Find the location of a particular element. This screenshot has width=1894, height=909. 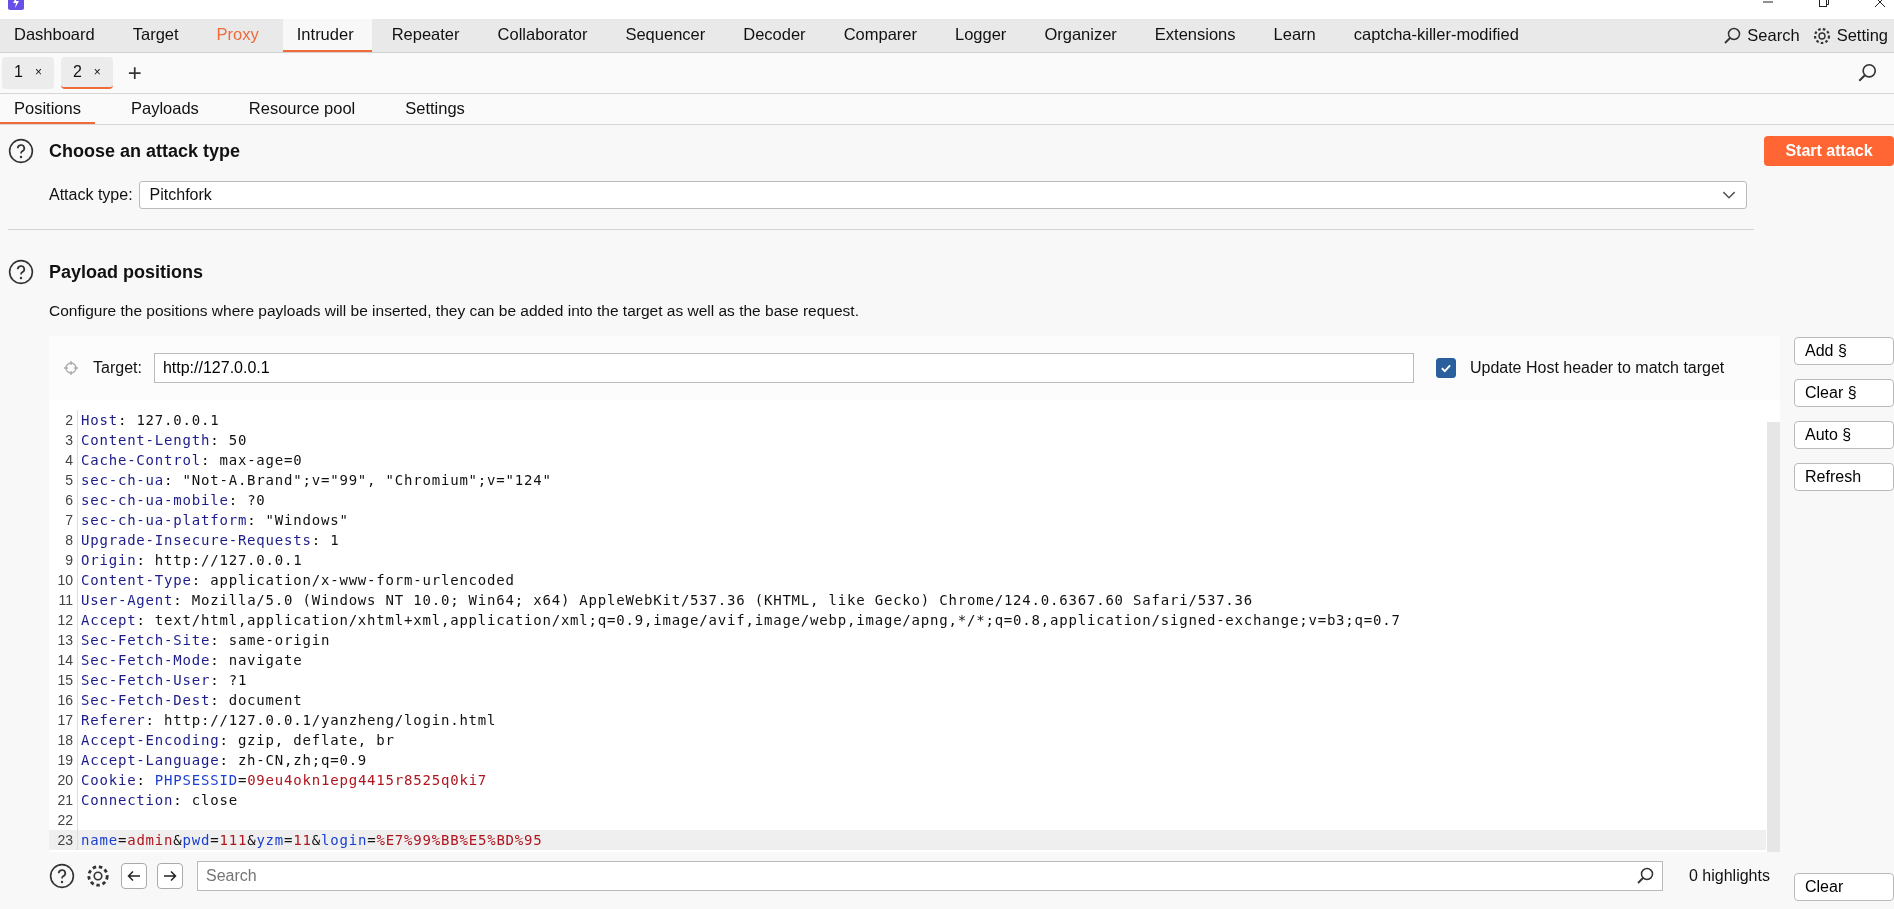

line-number: 3 is located at coordinates (63, 440).